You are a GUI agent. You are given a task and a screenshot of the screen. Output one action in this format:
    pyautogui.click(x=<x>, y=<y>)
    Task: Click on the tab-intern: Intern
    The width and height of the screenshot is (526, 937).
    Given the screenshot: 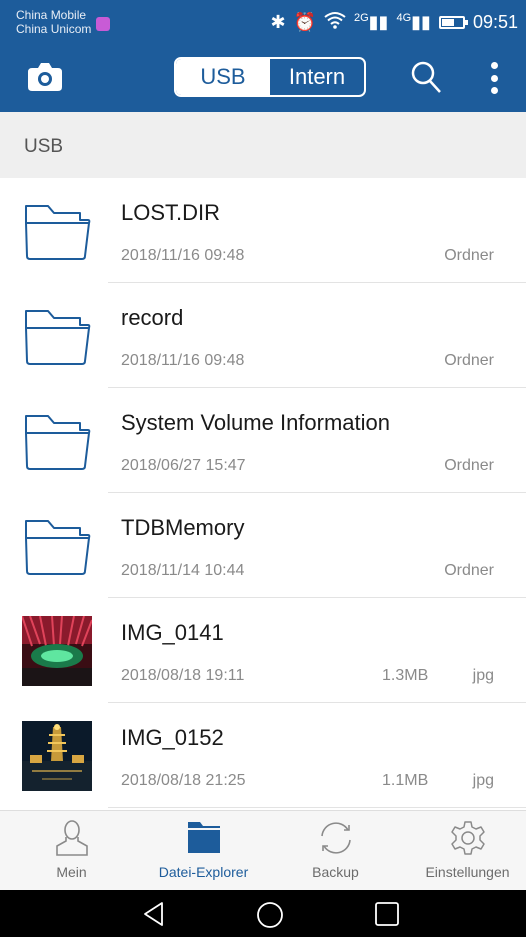 What is the action you would take?
    pyautogui.click(x=317, y=77)
    